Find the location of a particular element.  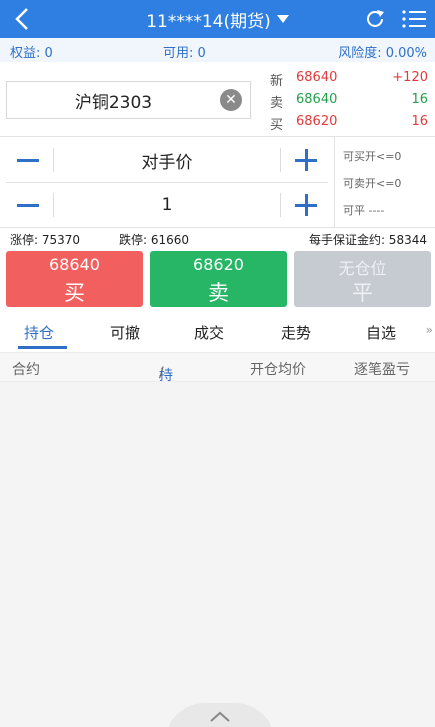

sell-price: 68620 is located at coordinates (218, 264).